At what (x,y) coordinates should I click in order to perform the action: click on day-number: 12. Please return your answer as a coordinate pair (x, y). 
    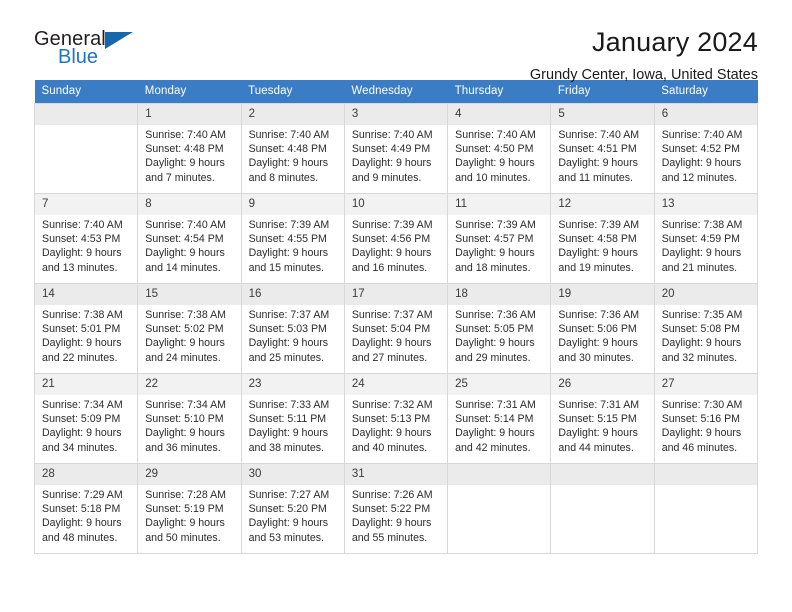
    Looking at the image, I should click on (602, 204).